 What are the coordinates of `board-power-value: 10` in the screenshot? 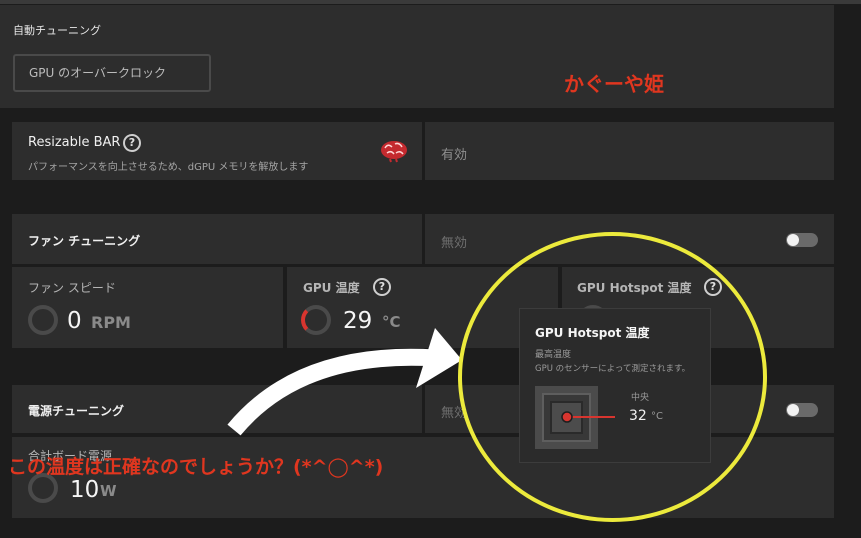 It's located at (85, 490).